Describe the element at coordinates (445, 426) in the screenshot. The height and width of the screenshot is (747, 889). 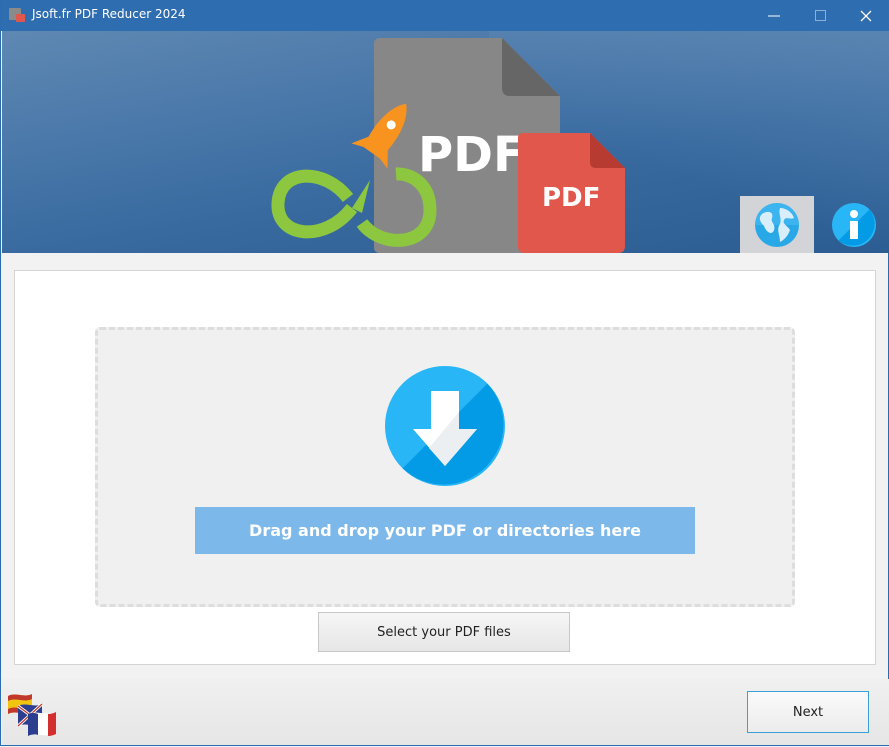
I see `download-arrow-icon` at that location.